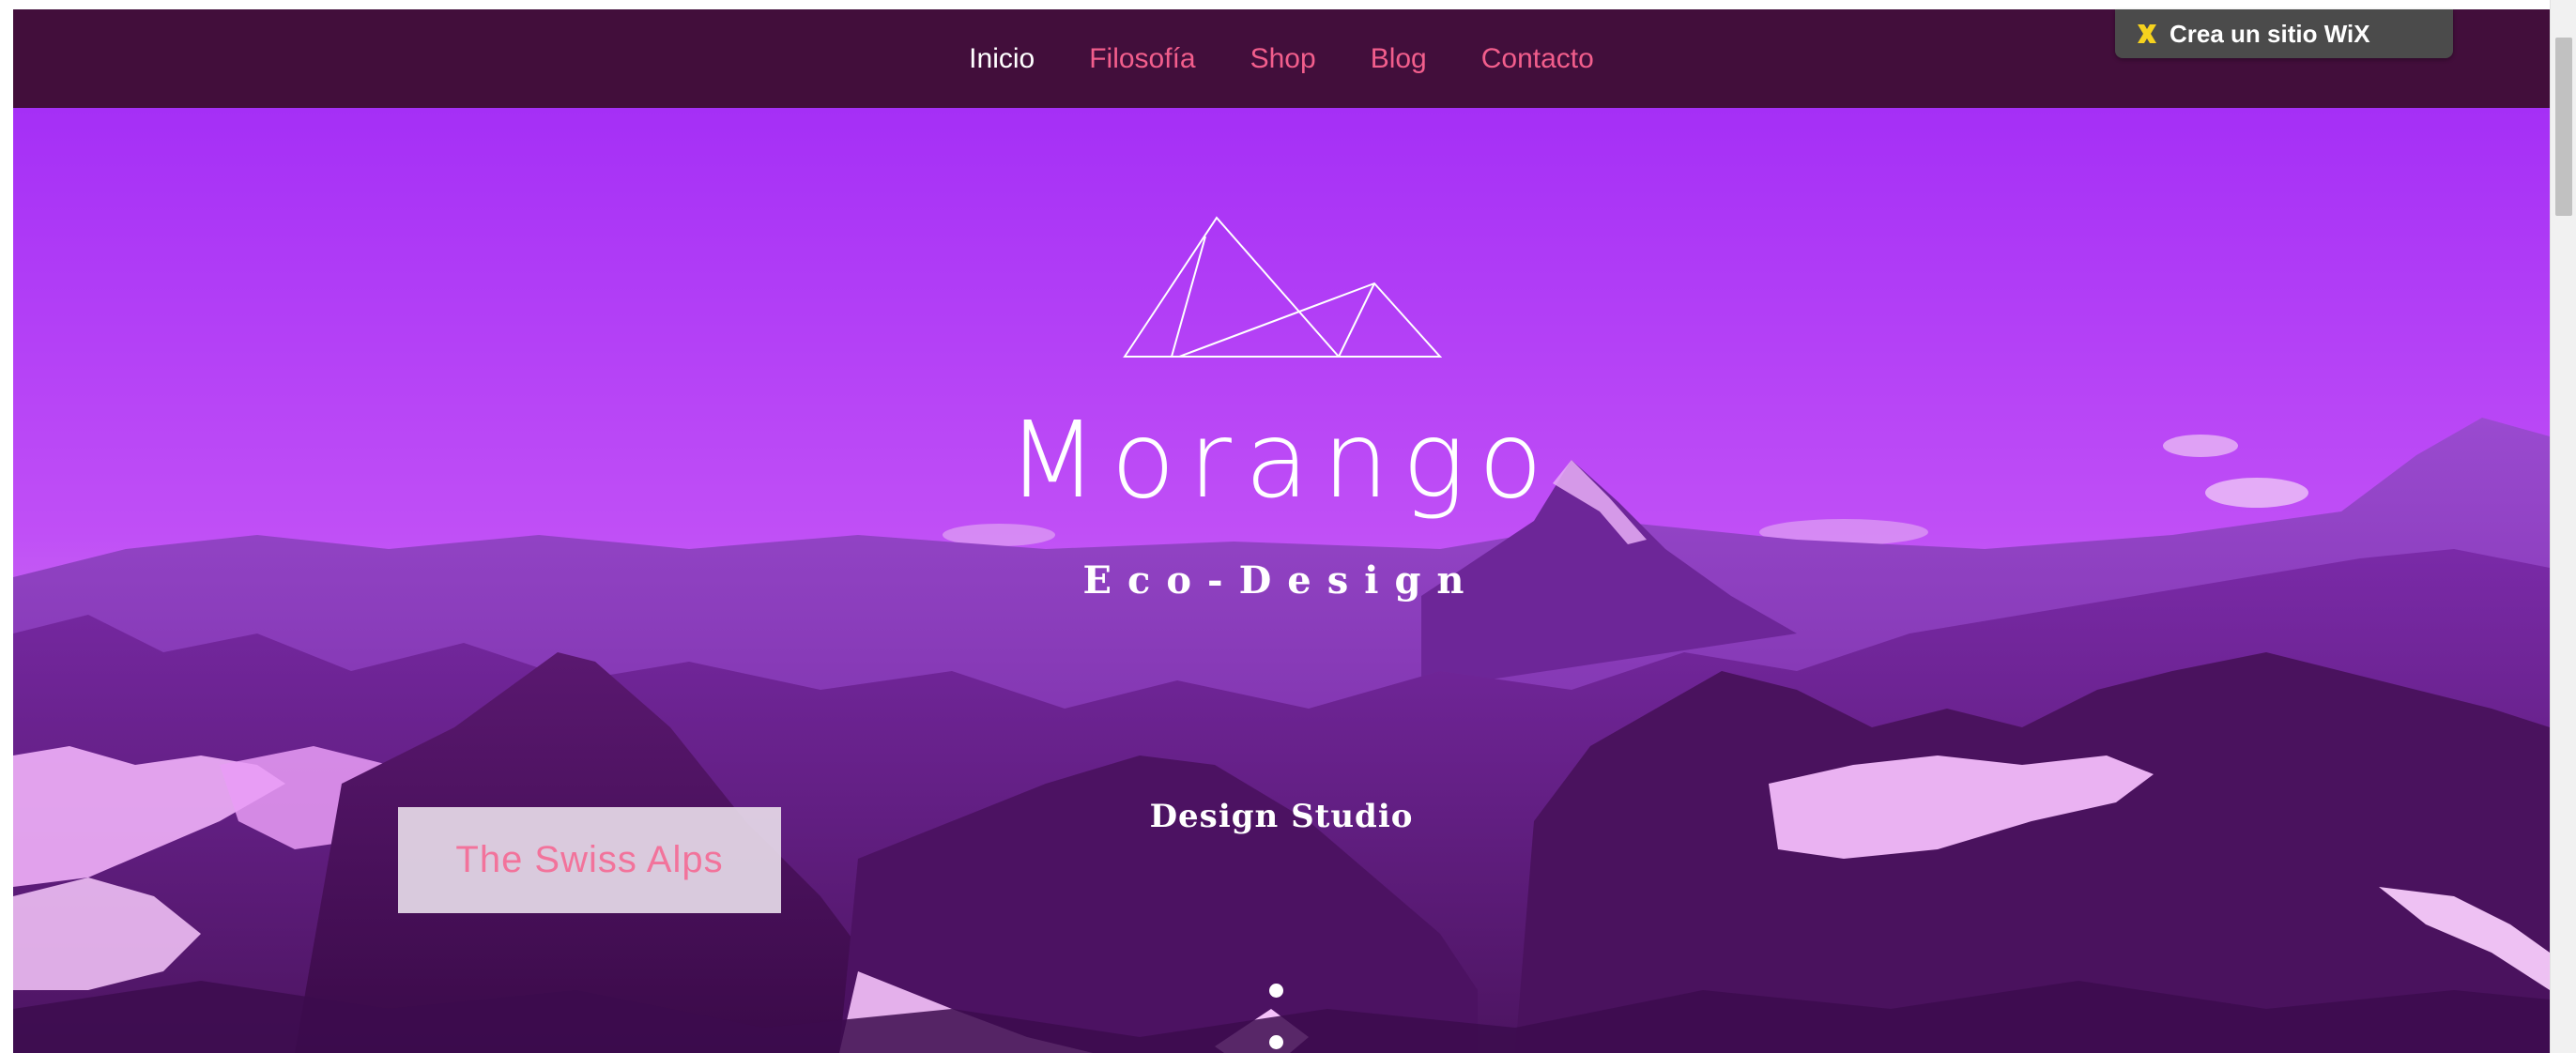 The height and width of the screenshot is (1053, 2576). I want to click on wix-create-site-banner: Crea un sitio WiX, so click(2284, 33).